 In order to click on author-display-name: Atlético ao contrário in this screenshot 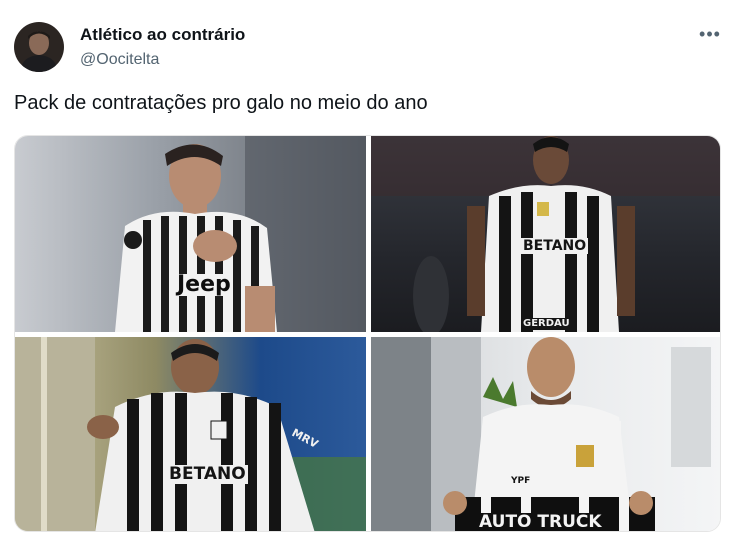, I will do `click(162, 35)`.